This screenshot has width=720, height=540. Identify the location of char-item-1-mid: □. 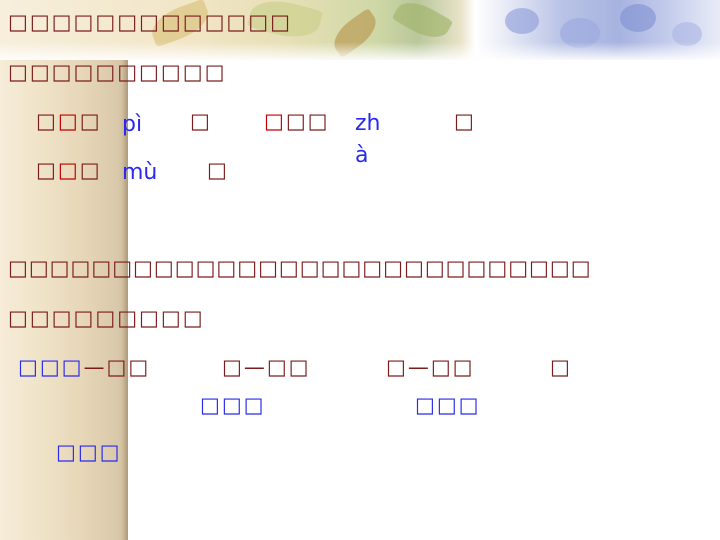
(68, 121).